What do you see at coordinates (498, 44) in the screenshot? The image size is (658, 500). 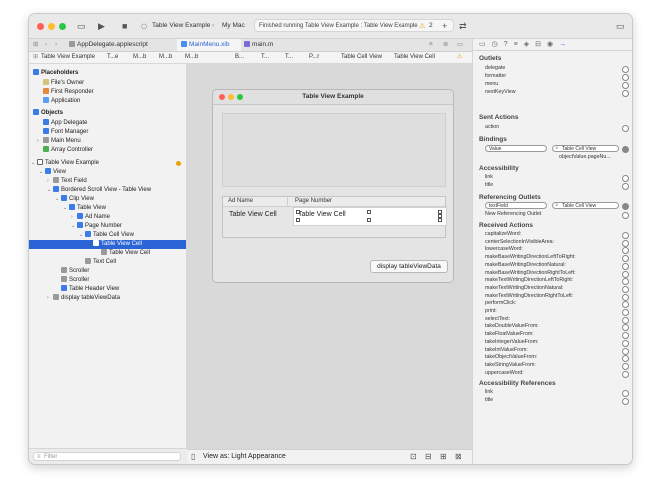 I see `history-icon: ◷` at bounding box center [498, 44].